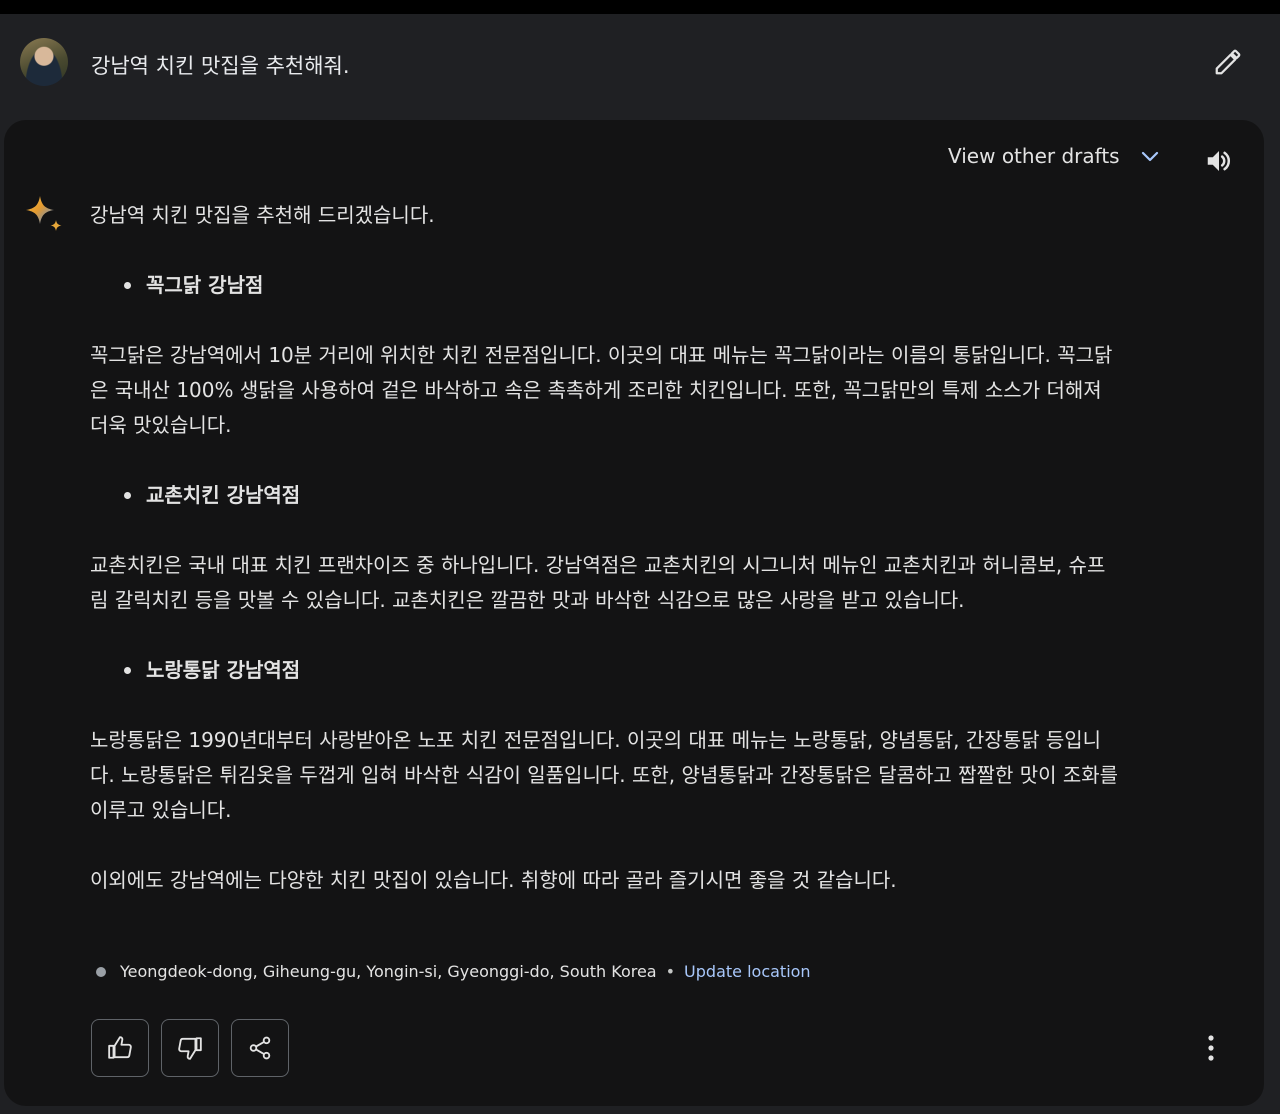 The width and height of the screenshot is (1280, 1114). Describe the element at coordinates (205, 285) in the screenshot. I see `restaurant-name: 꼭그닭 강남점` at that location.